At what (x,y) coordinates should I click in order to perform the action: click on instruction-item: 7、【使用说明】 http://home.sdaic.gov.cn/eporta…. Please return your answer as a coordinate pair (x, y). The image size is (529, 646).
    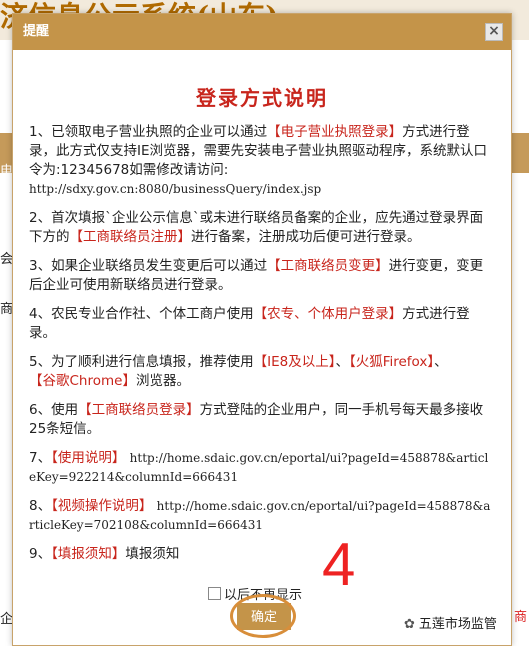
    Looking at the image, I should click on (262, 468).